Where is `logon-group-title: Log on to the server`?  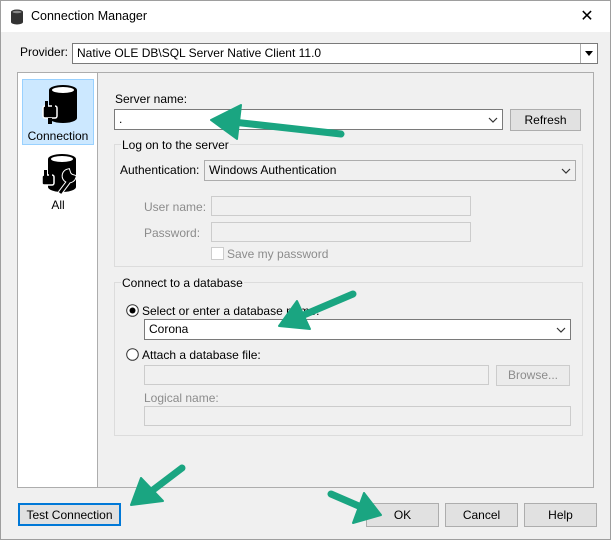
logon-group-title: Log on to the server is located at coordinates (175, 145).